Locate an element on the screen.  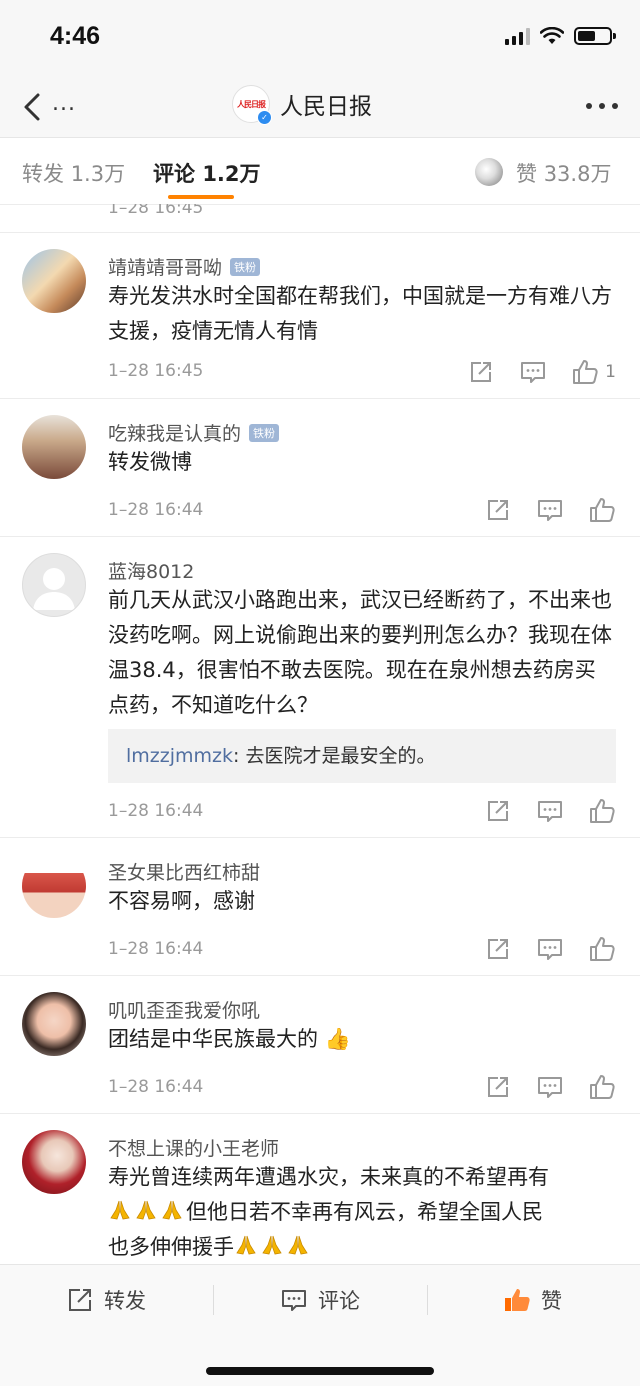
author-name: 不想上课的小王老师 is located at coordinates (194, 1149).